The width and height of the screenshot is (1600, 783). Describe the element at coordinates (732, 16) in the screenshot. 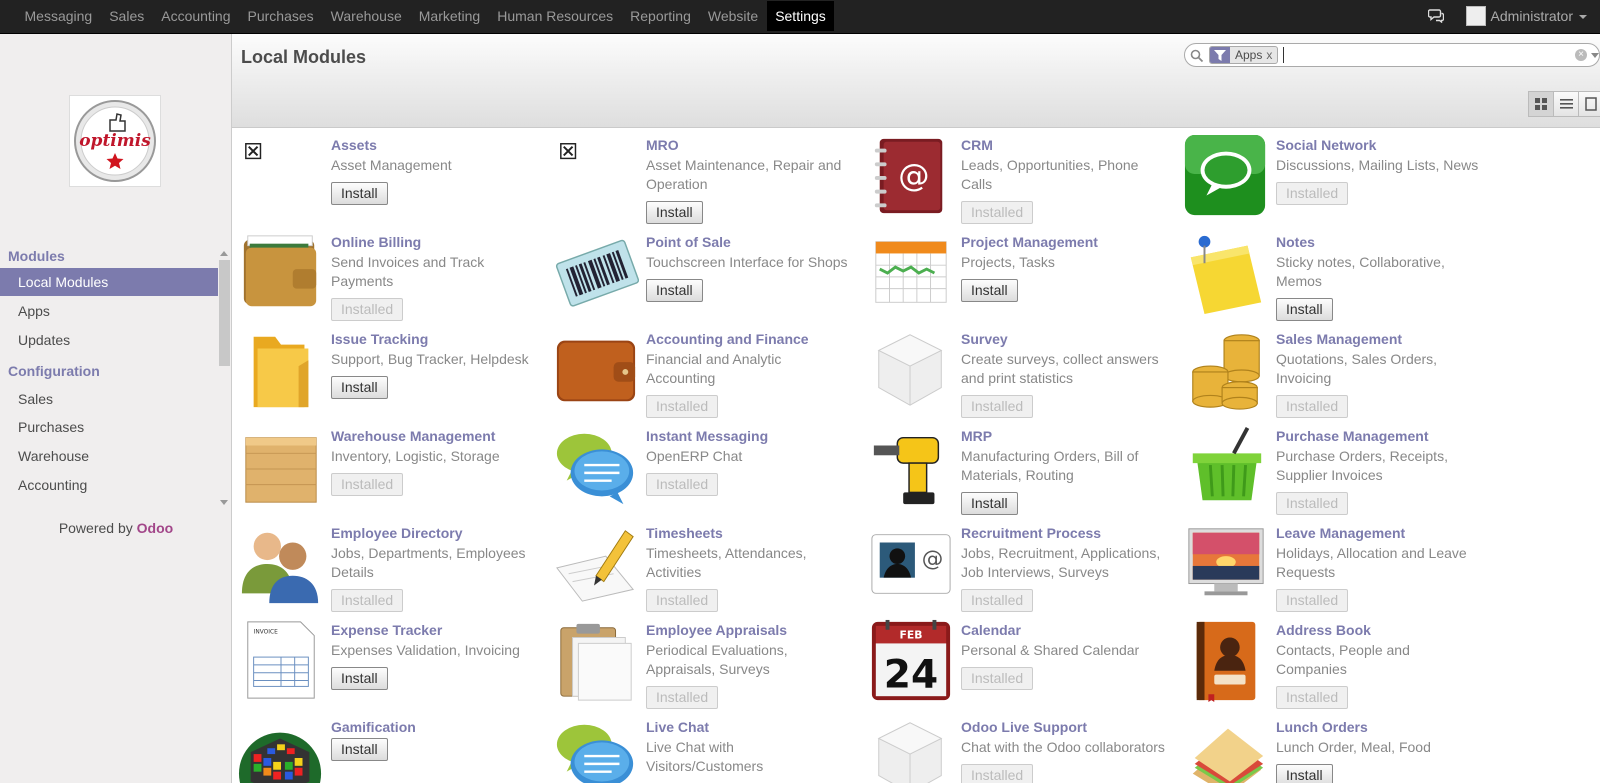

I see `menu-website: Website` at that location.